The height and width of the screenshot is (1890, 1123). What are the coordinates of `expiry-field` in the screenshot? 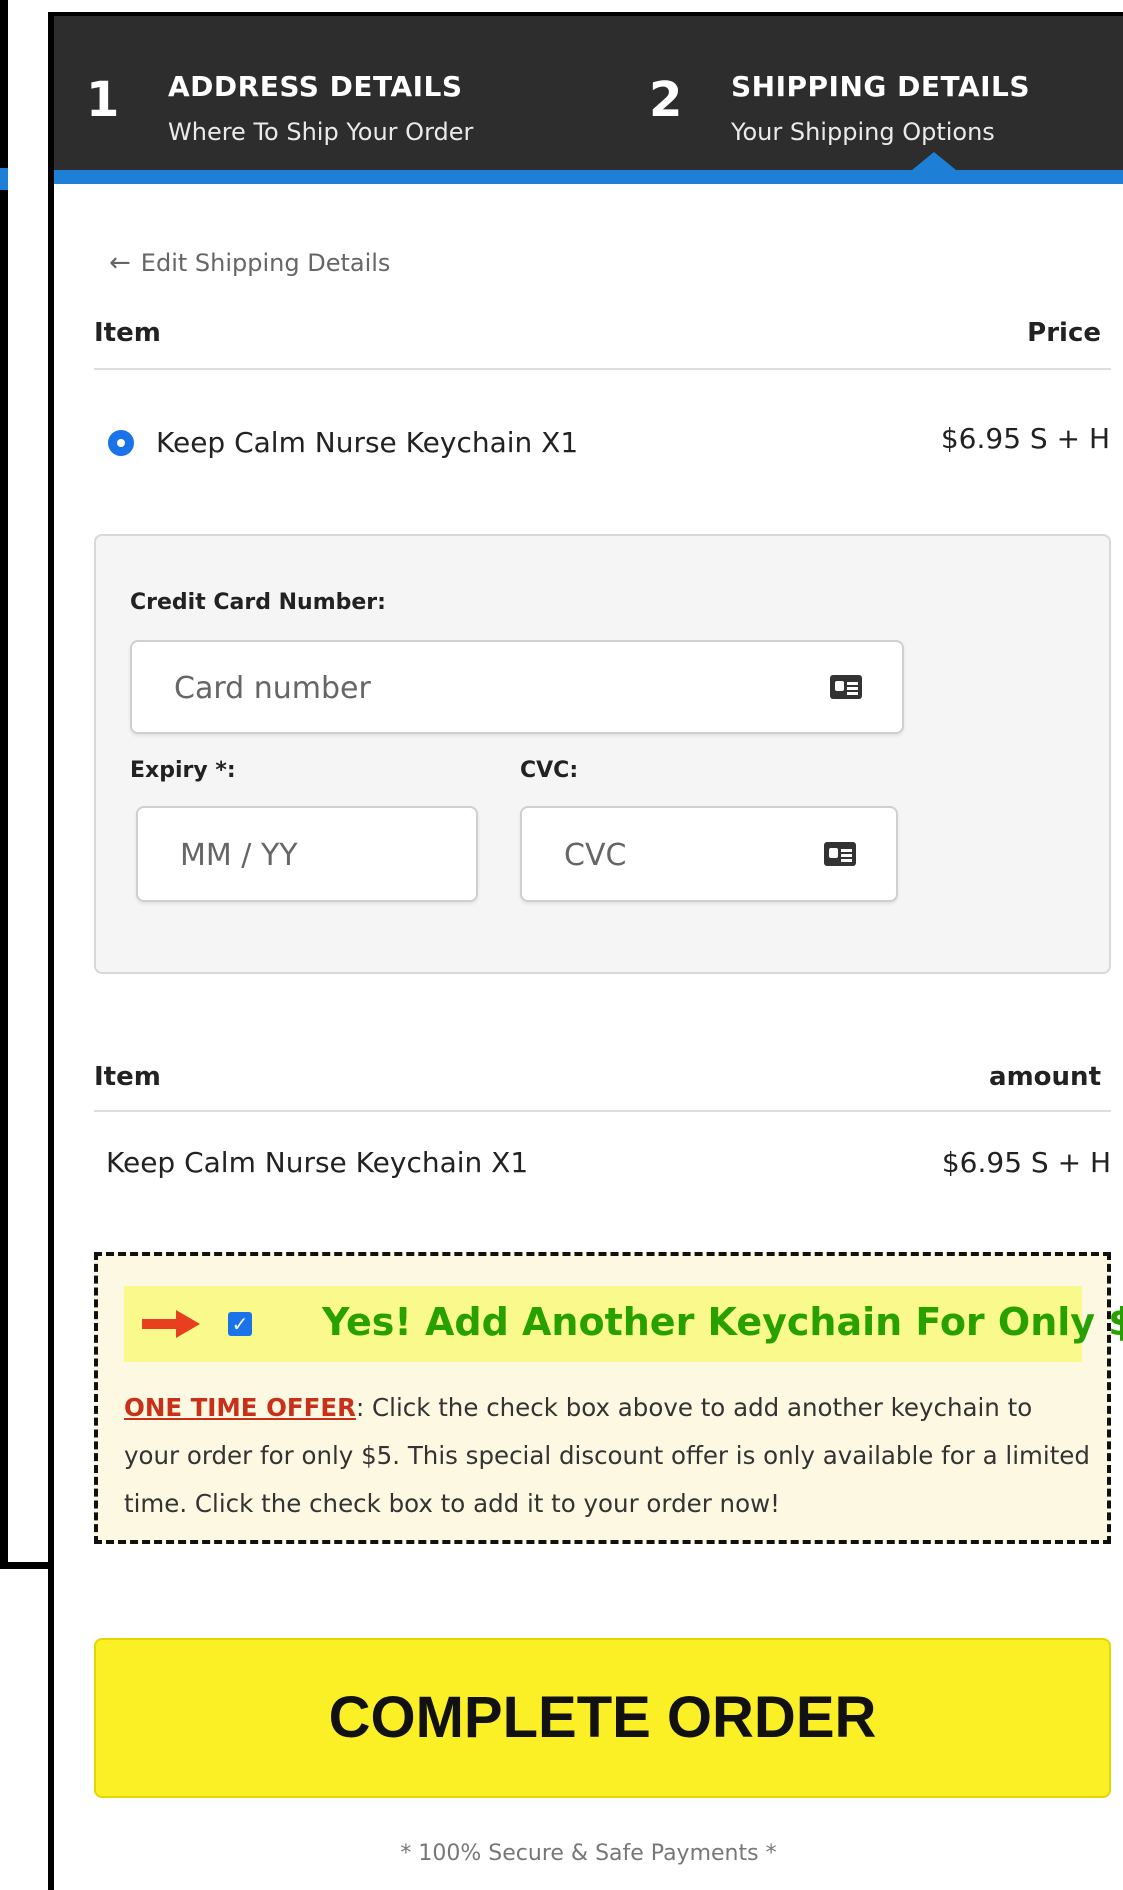 It's located at (307, 854).